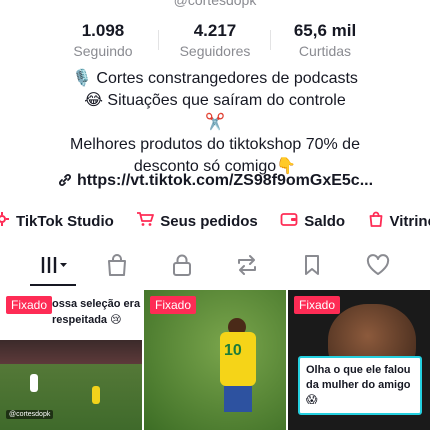 The image size is (430, 430). I want to click on videos-grid-icon, so click(54, 267).